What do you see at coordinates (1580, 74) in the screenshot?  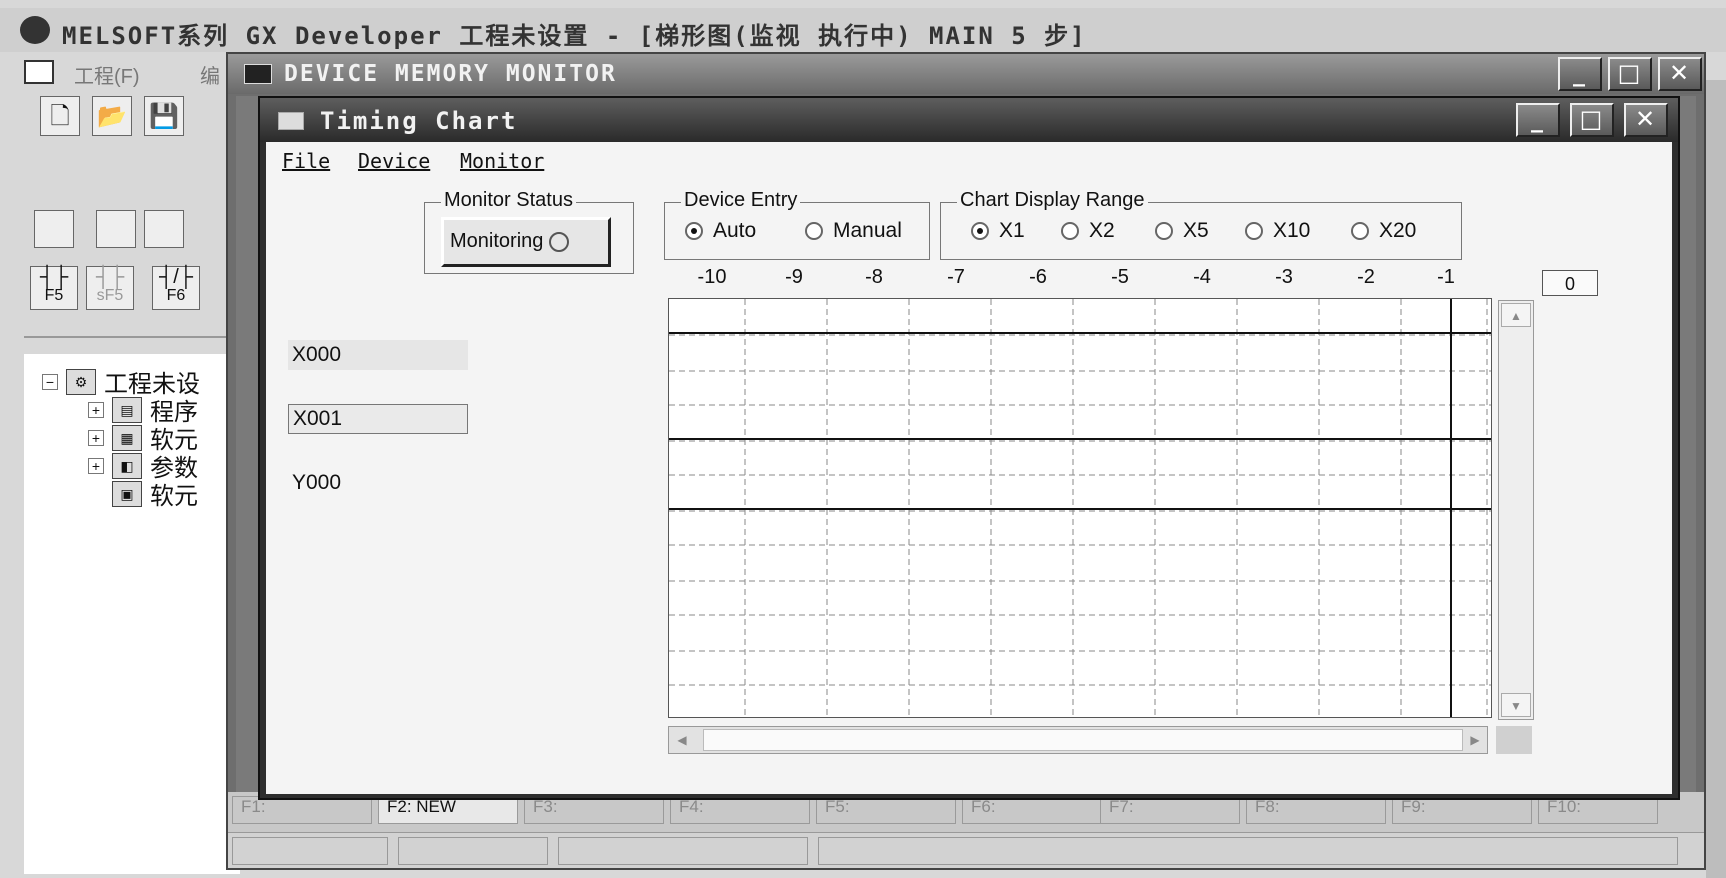 I see `dmm-minimize-button: _` at bounding box center [1580, 74].